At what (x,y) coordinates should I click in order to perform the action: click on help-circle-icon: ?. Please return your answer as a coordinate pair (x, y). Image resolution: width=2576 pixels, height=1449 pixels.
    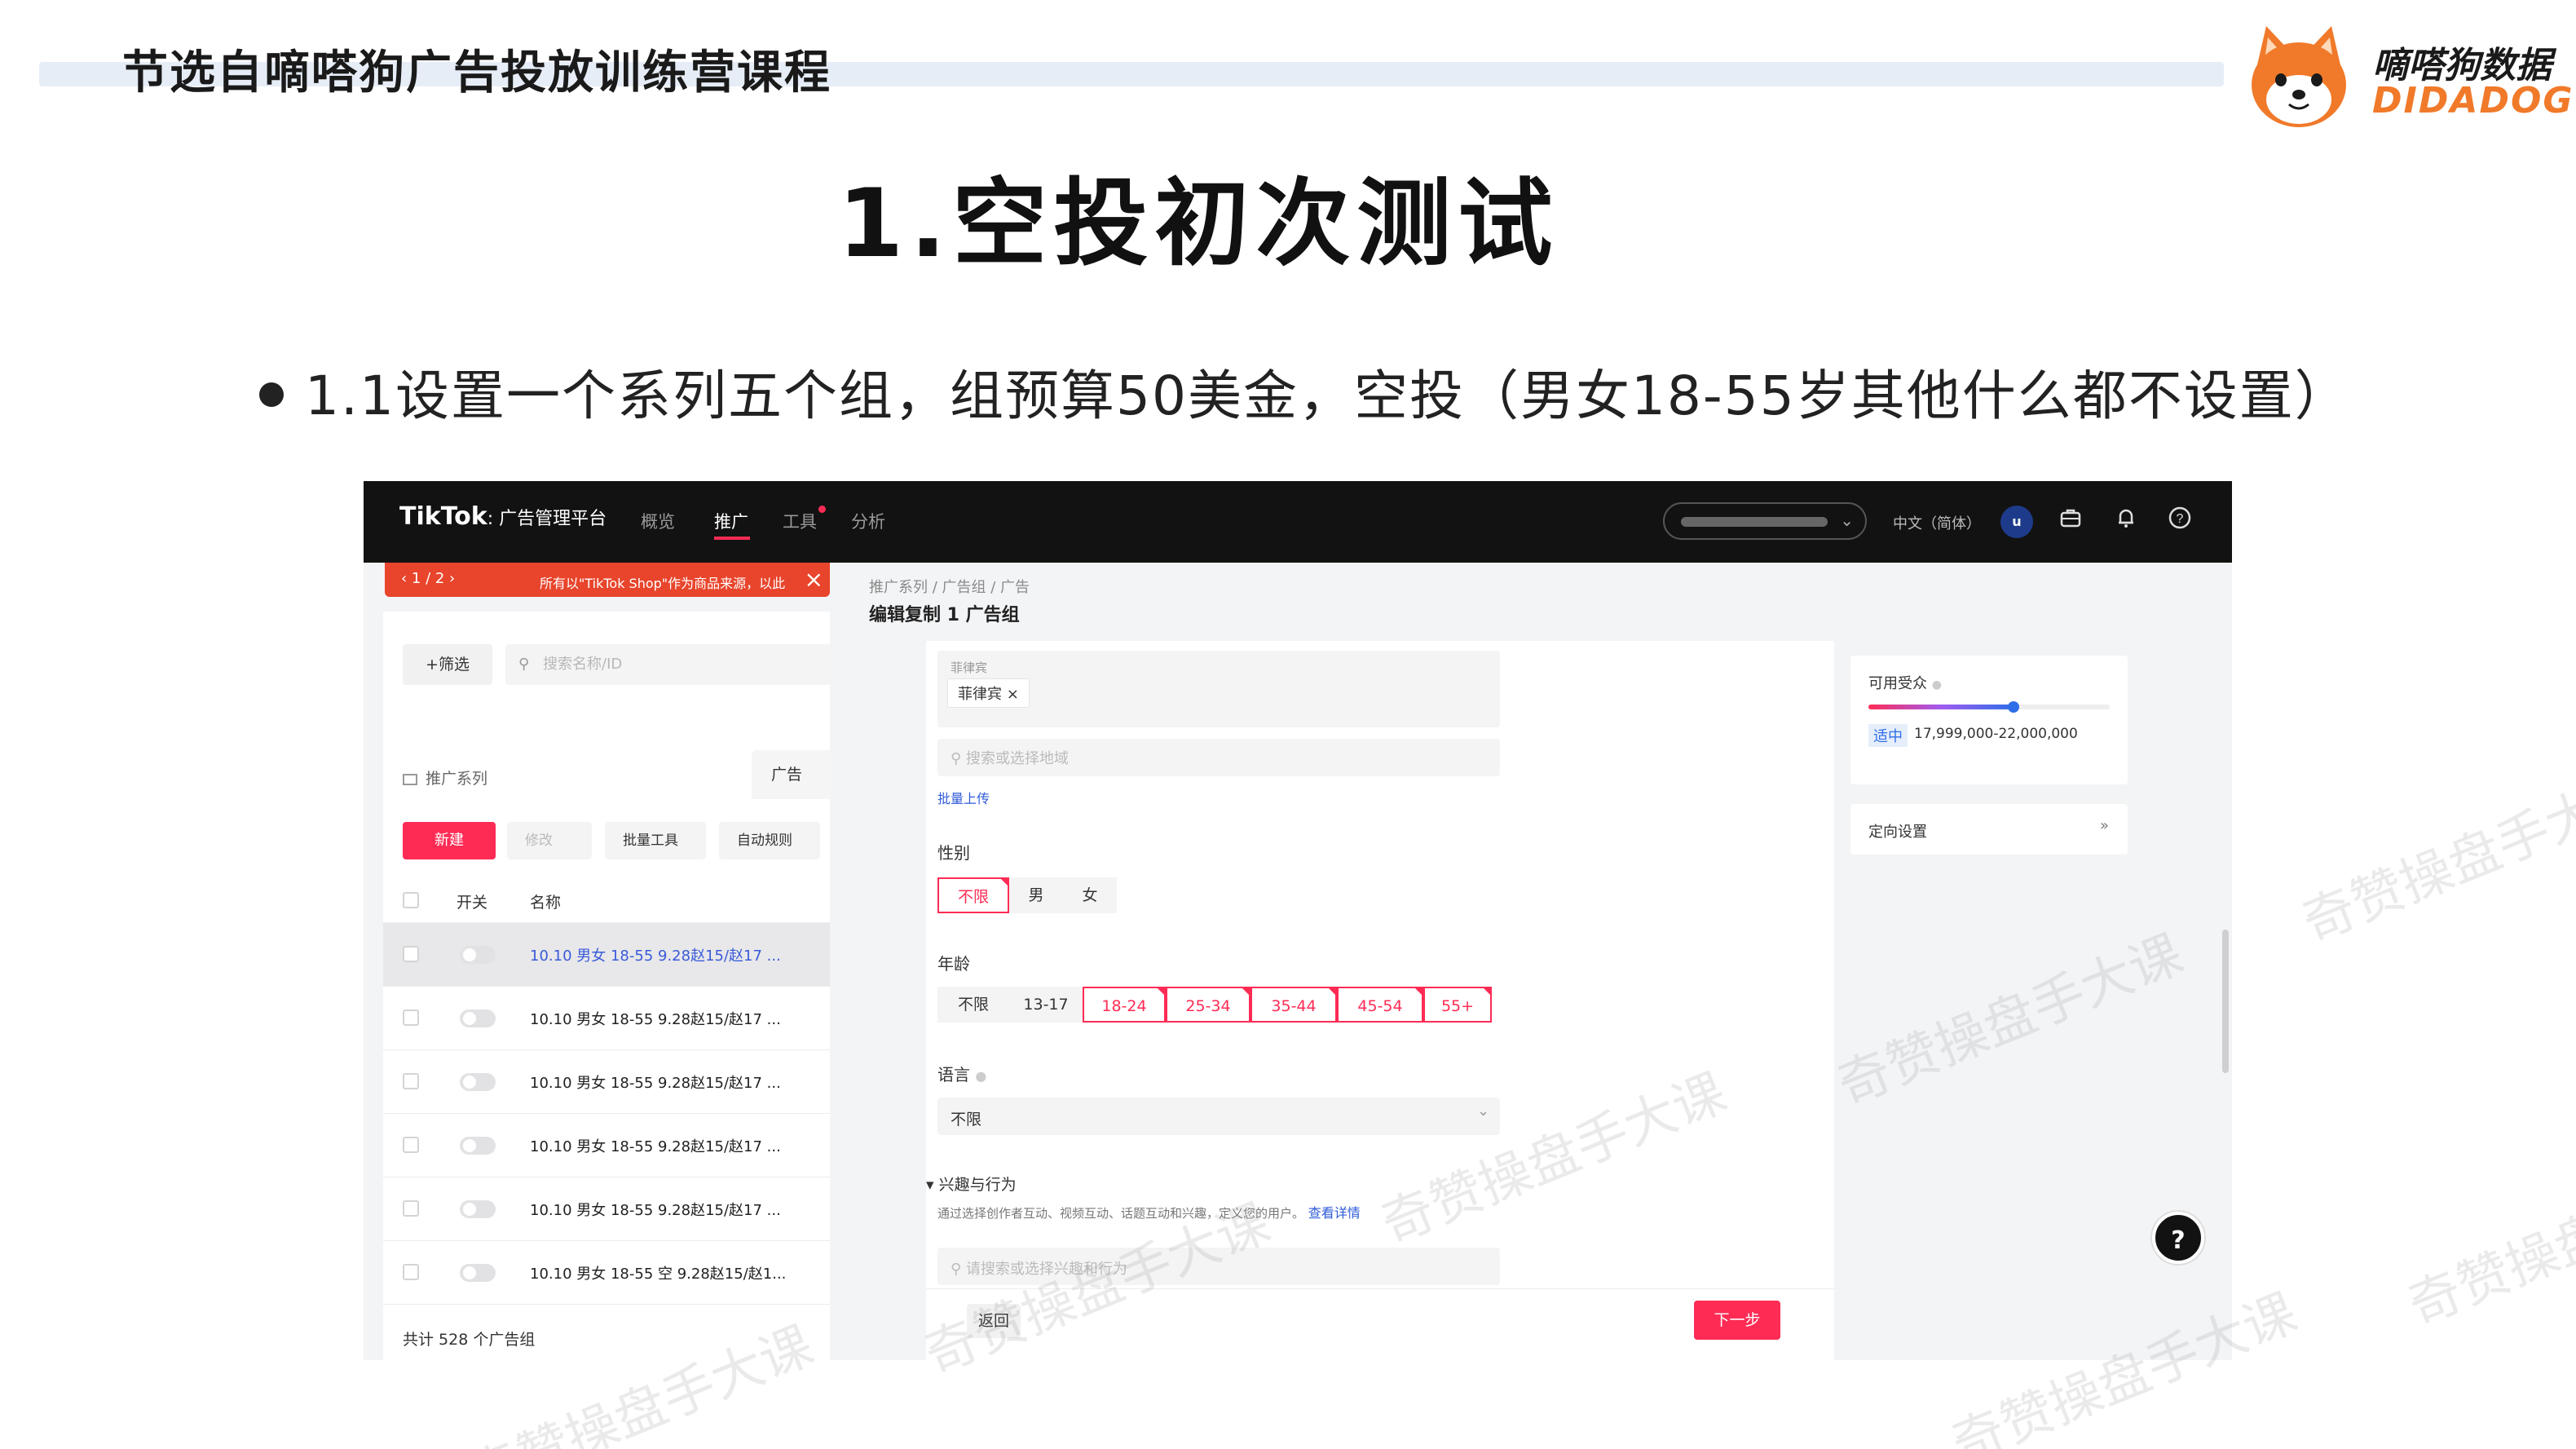
    Looking at the image, I should click on (2180, 522).